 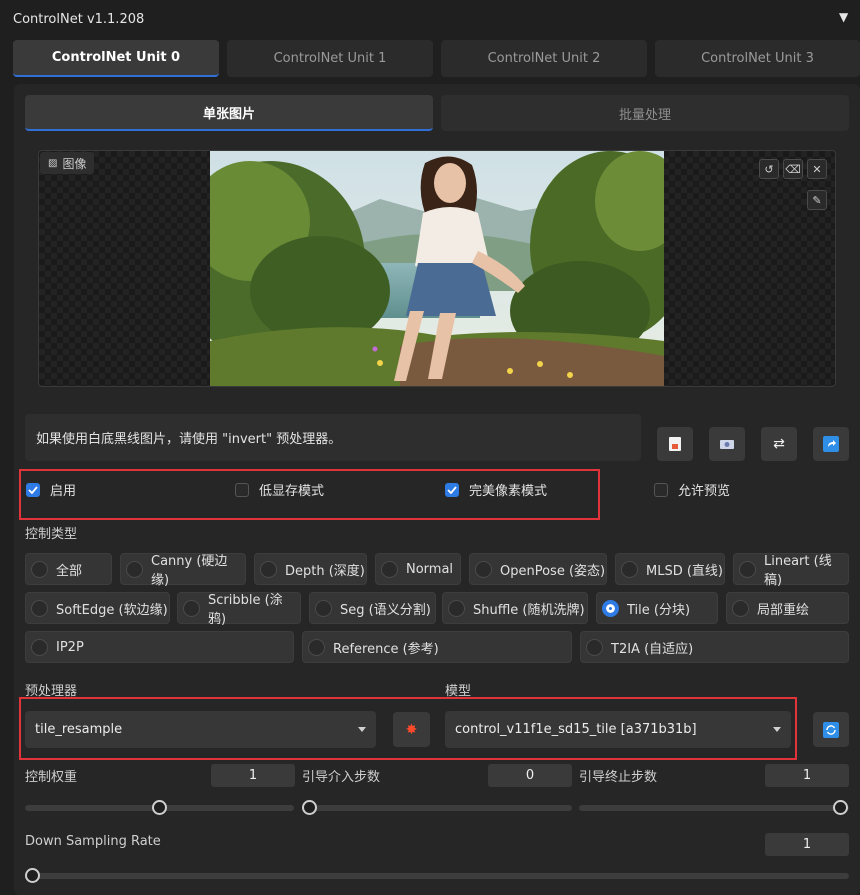 I want to click on control-type-lineart: Lineart (线稿), so click(x=791, y=570).